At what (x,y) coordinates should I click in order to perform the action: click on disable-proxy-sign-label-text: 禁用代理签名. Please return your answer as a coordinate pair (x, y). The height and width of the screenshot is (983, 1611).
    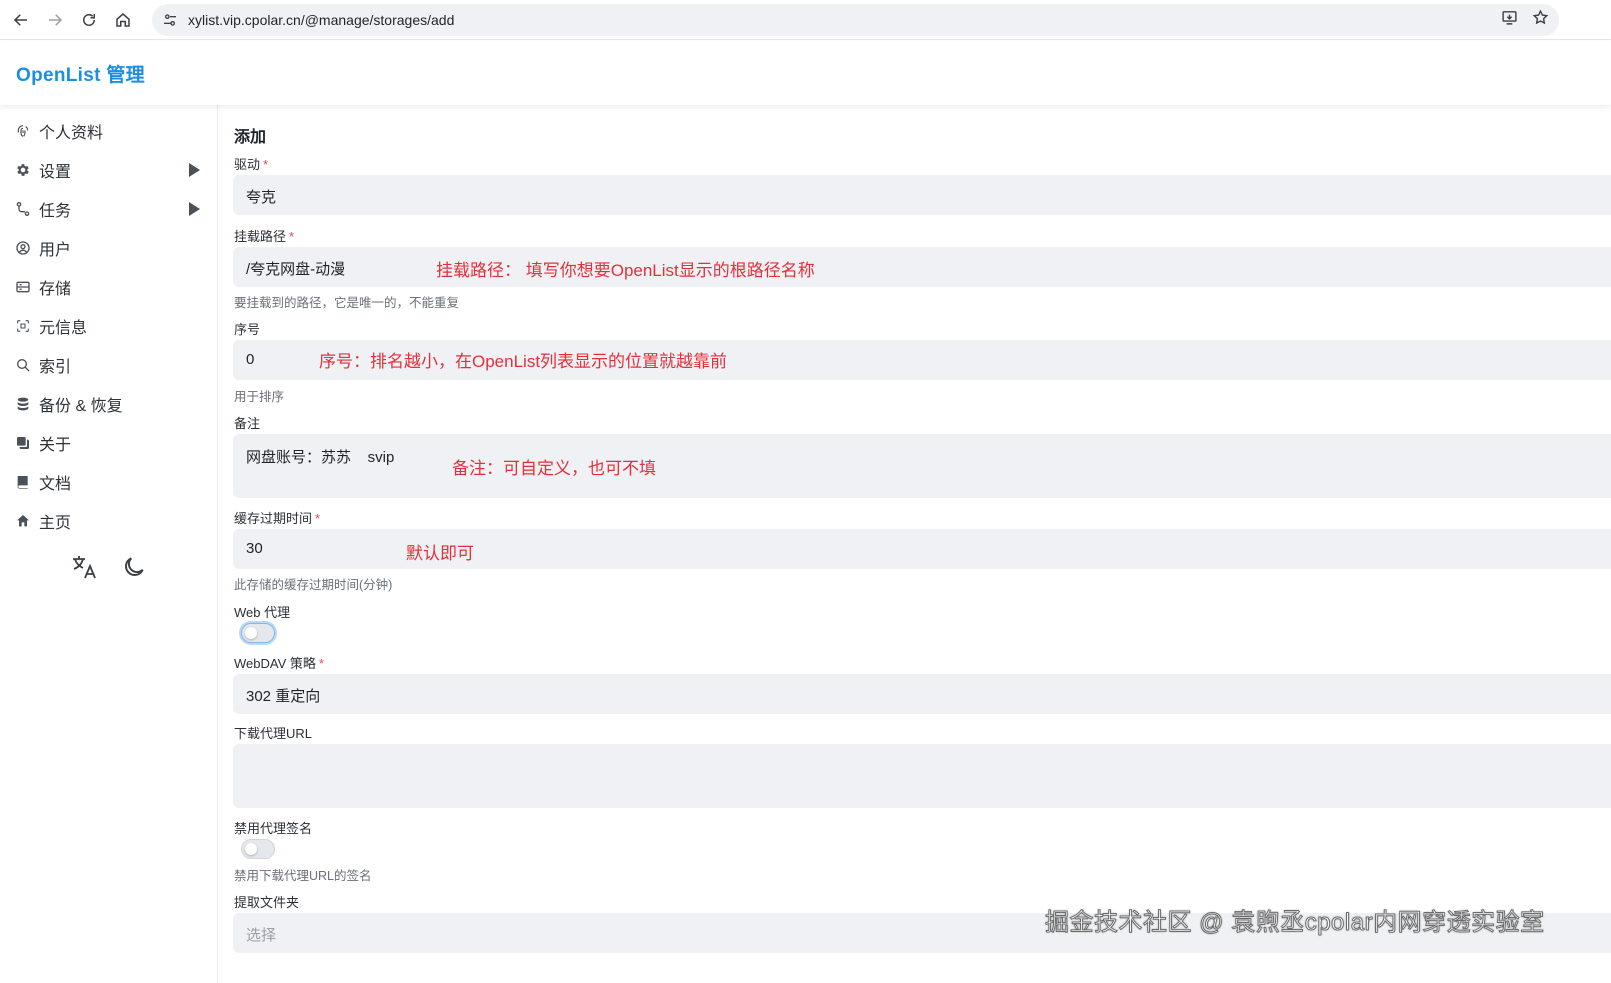
    Looking at the image, I should click on (273, 828).